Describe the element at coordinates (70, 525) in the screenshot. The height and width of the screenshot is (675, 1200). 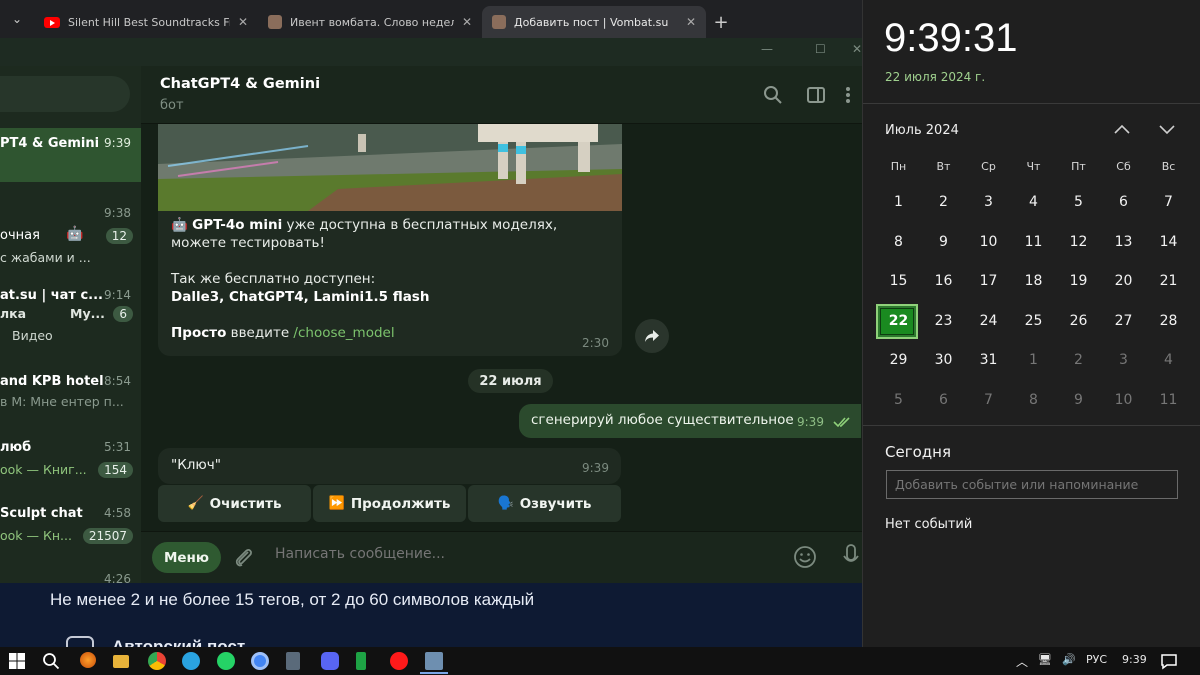
I see `chat-list-item: Sculpt chat 4:58 ook — Кн... 21507` at that location.